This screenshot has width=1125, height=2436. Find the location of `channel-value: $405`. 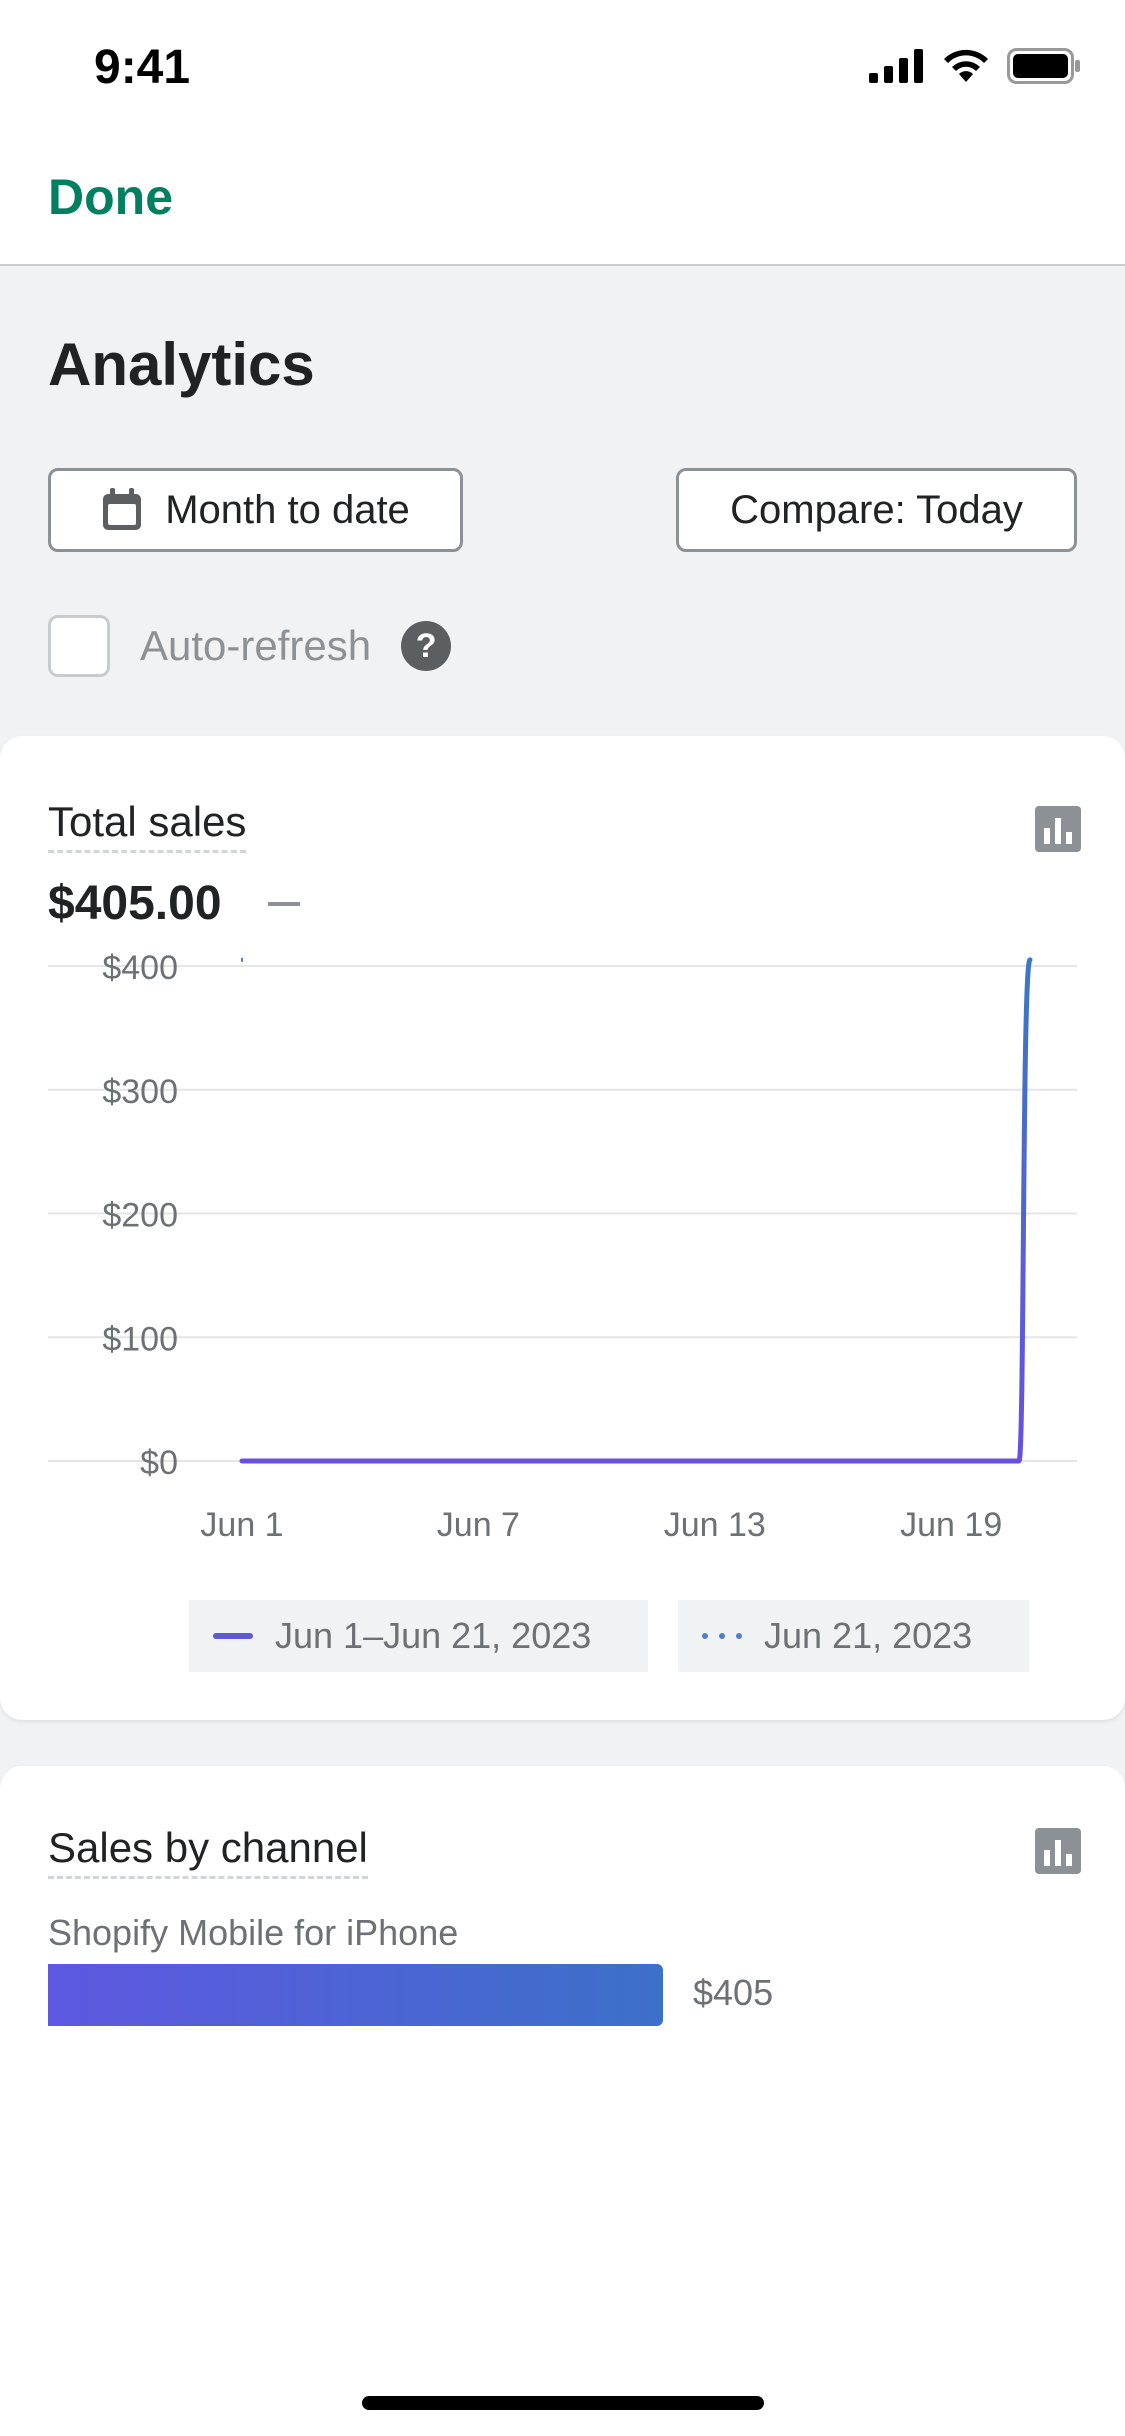

channel-value: $405 is located at coordinates (733, 1992).